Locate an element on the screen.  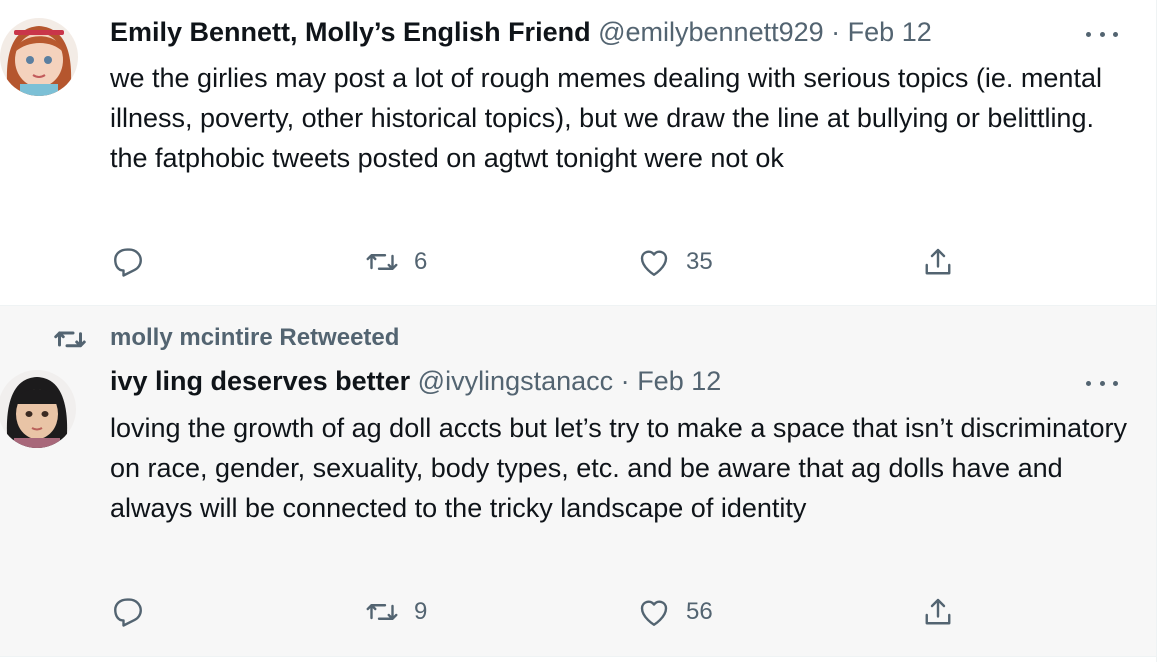
retweet-count: 9 is located at coordinates (421, 611).